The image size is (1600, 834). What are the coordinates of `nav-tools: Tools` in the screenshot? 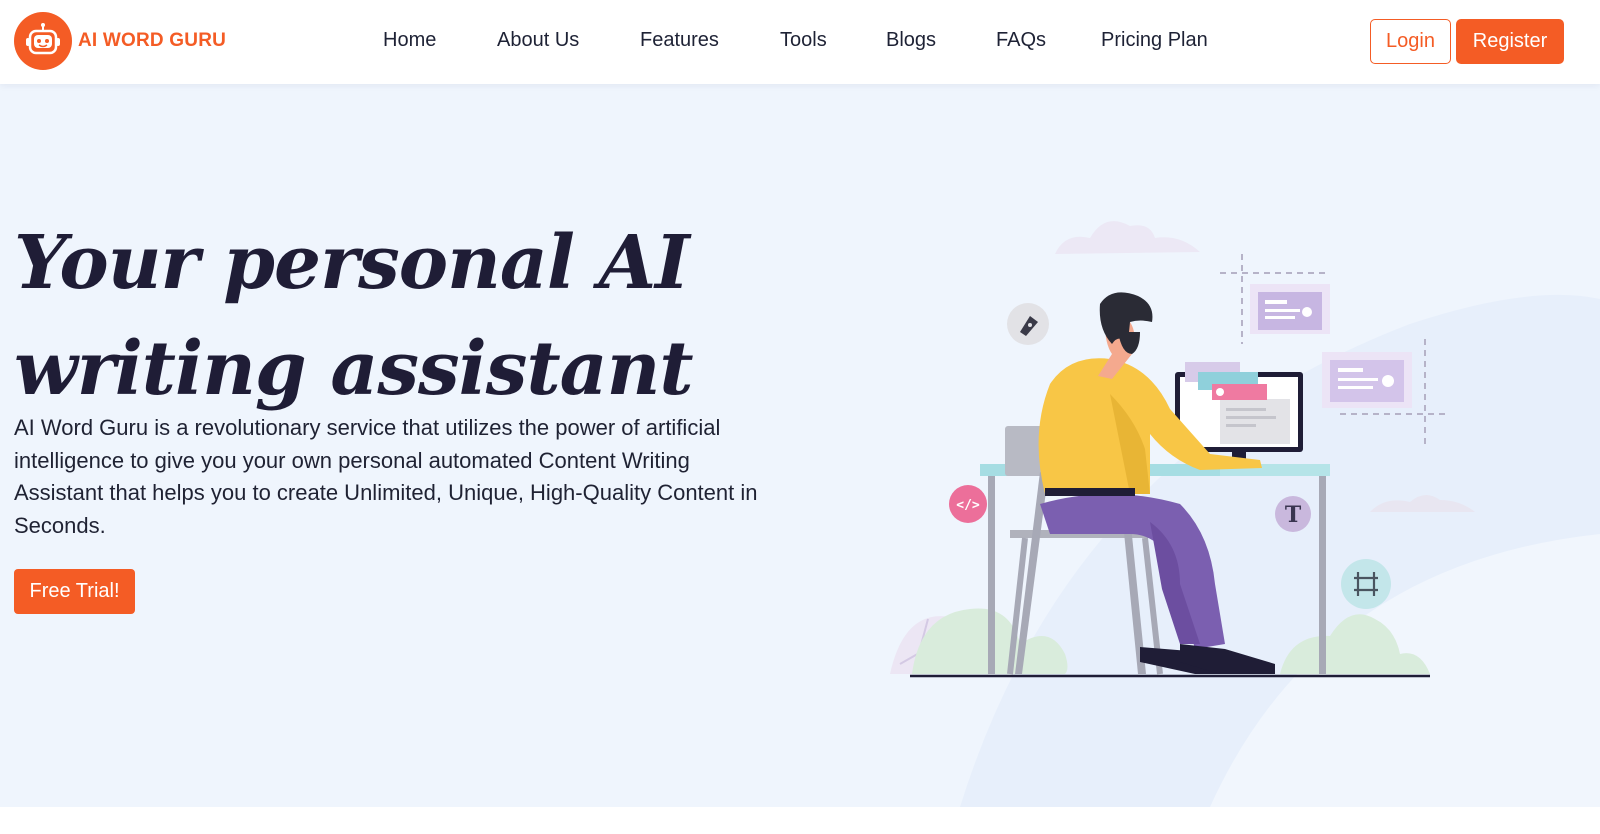 It's located at (803, 40).